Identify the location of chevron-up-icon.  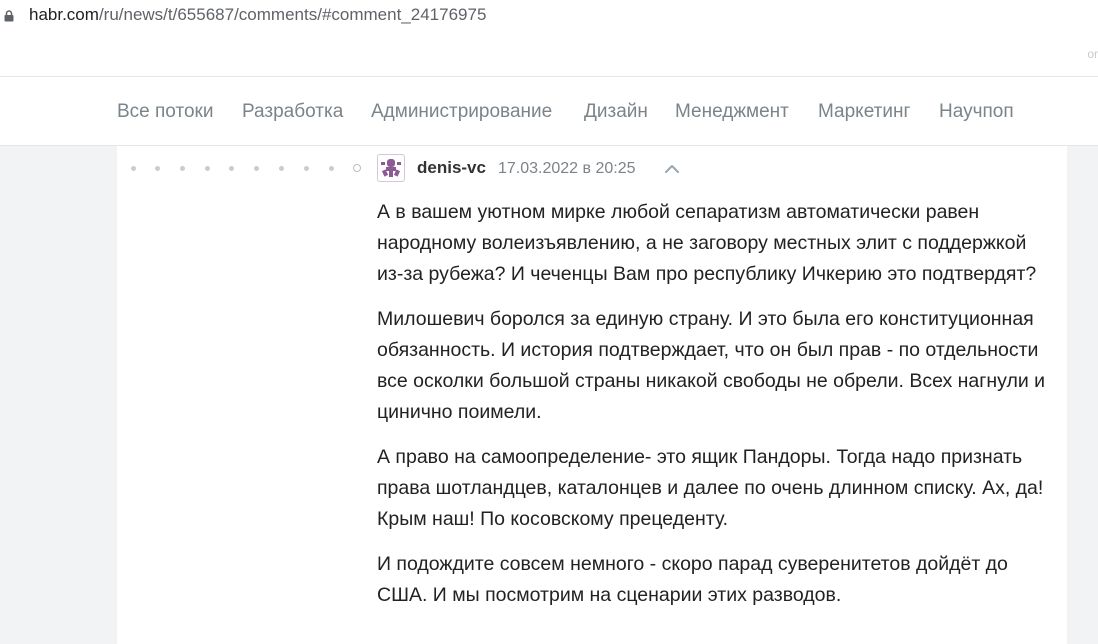
(672, 168).